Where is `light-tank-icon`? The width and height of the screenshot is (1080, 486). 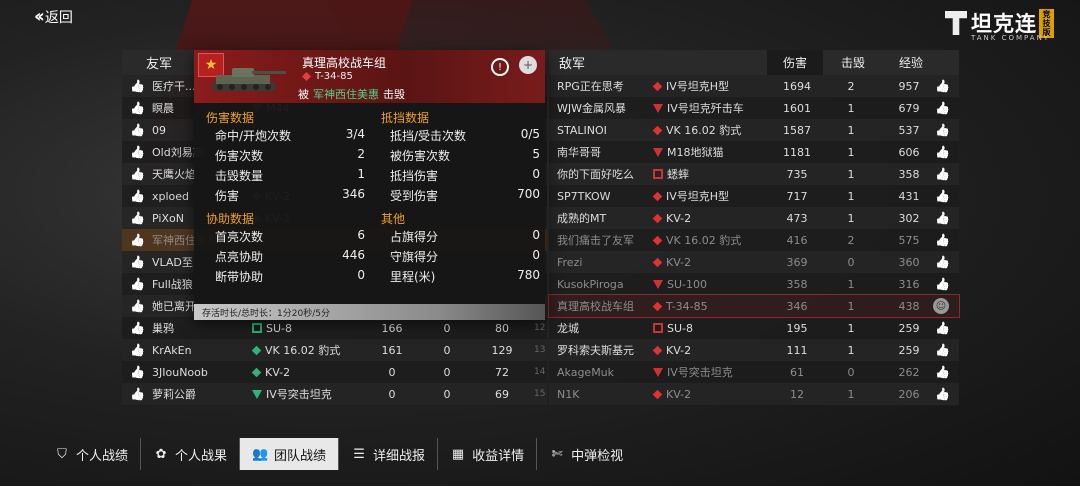
light-tank-icon is located at coordinates (658, 328).